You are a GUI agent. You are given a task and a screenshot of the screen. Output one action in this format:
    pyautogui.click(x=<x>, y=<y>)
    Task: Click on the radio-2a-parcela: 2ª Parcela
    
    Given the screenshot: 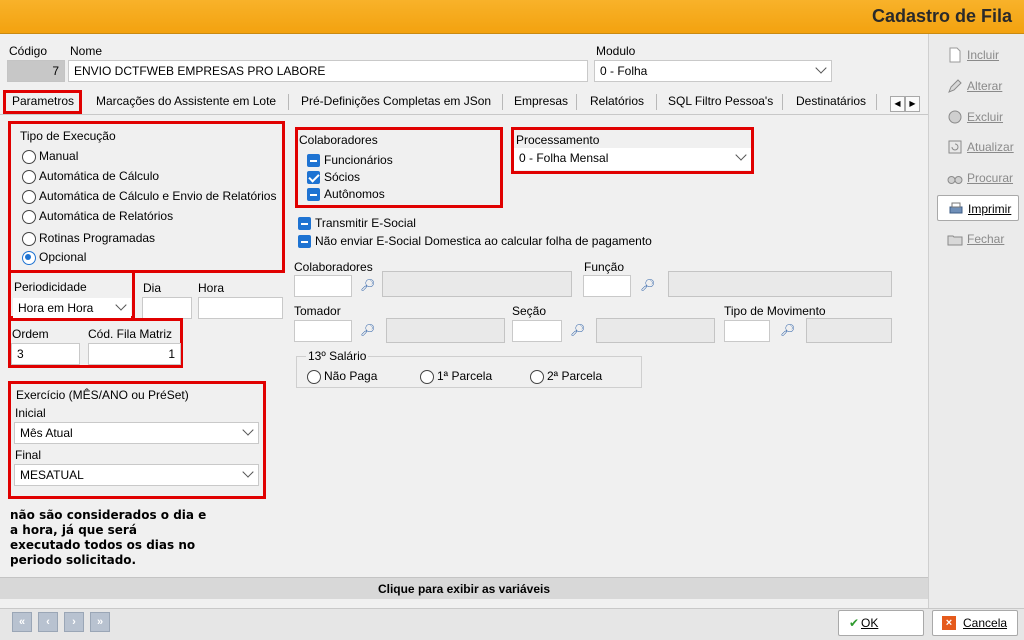 What is the action you would take?
    pyautogui.click(x=566, y=376)
    